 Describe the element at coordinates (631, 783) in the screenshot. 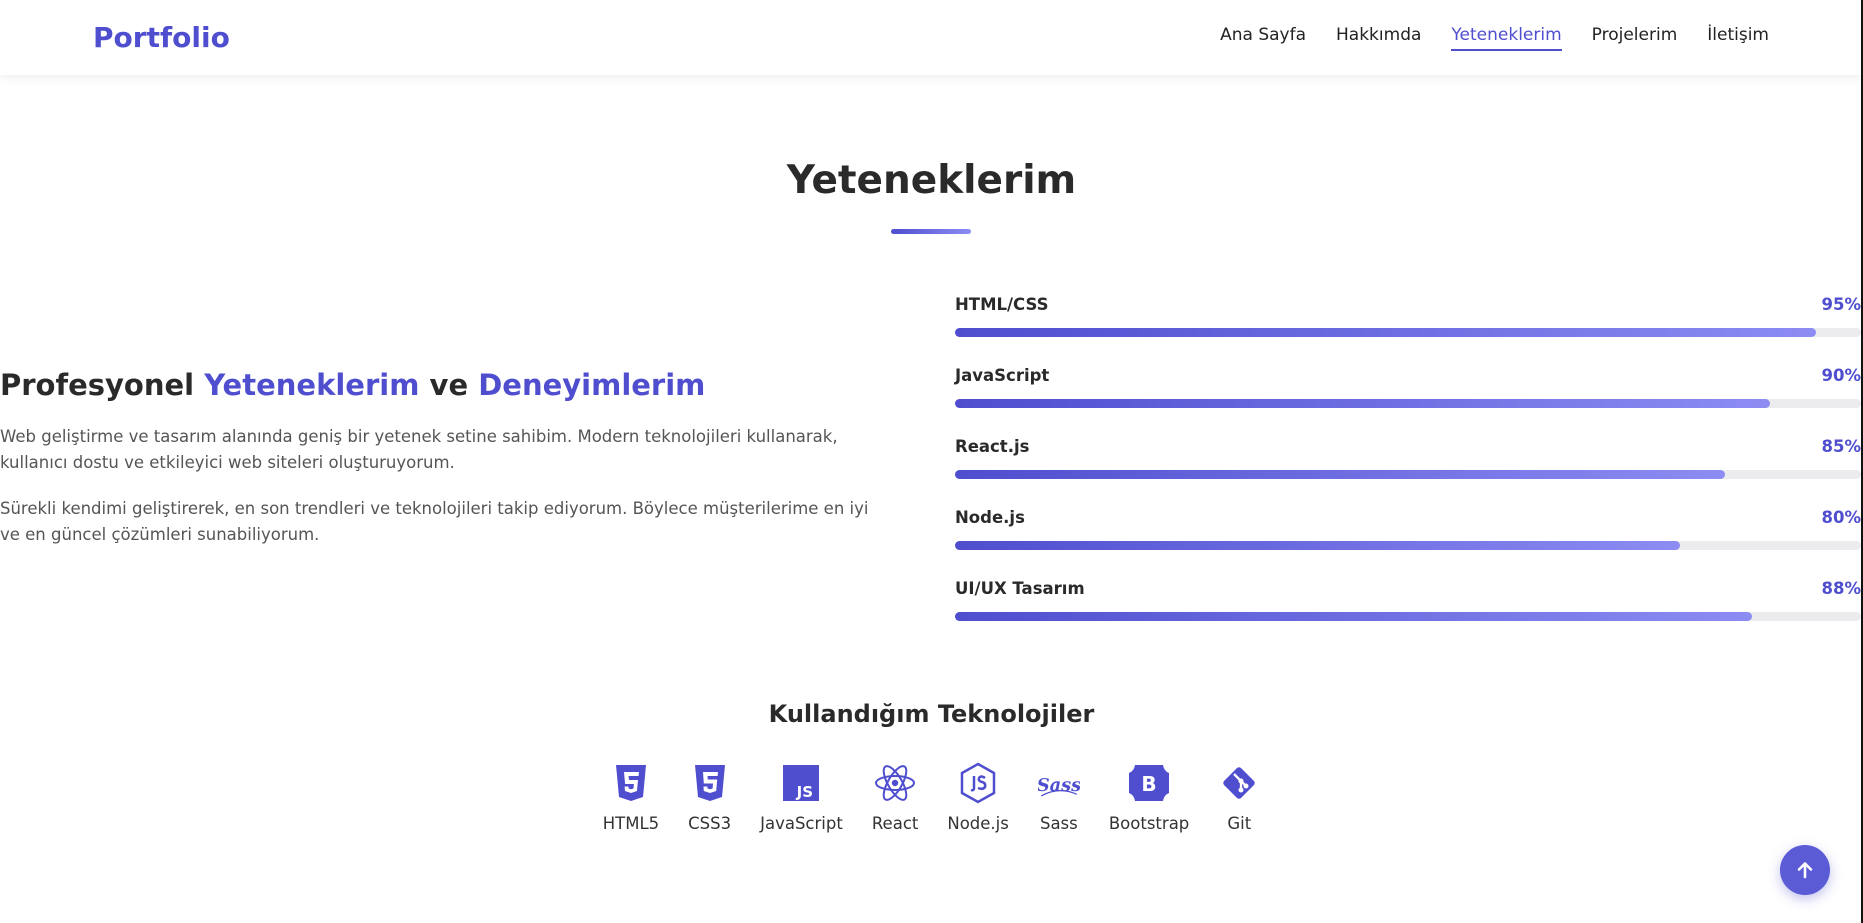

I see `html5-icon` at that location.